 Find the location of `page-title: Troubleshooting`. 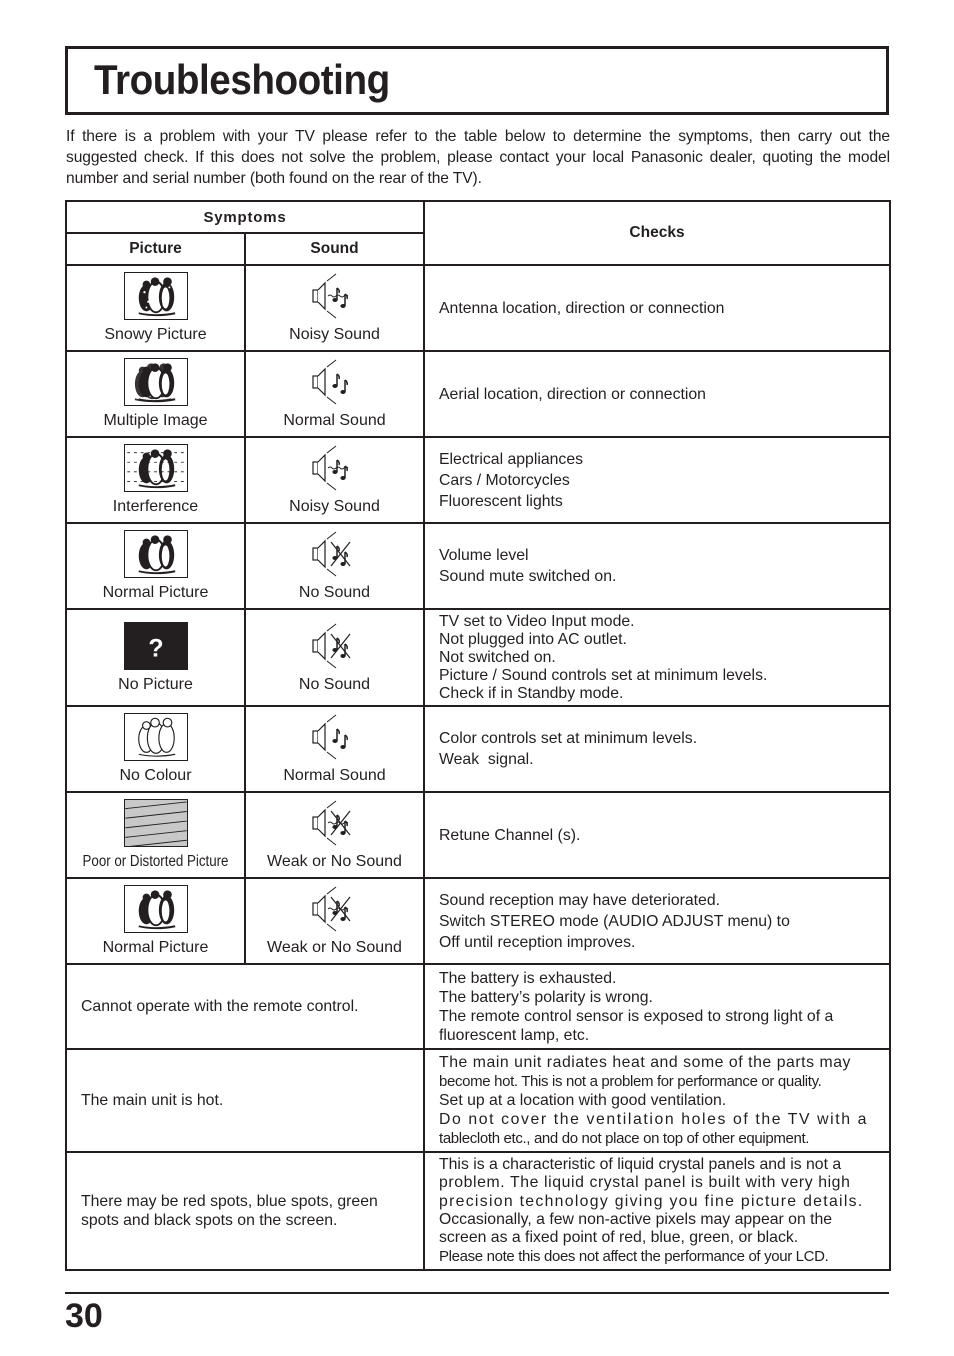

page-title: Troubleshooting is located at coordinates (242, 79).